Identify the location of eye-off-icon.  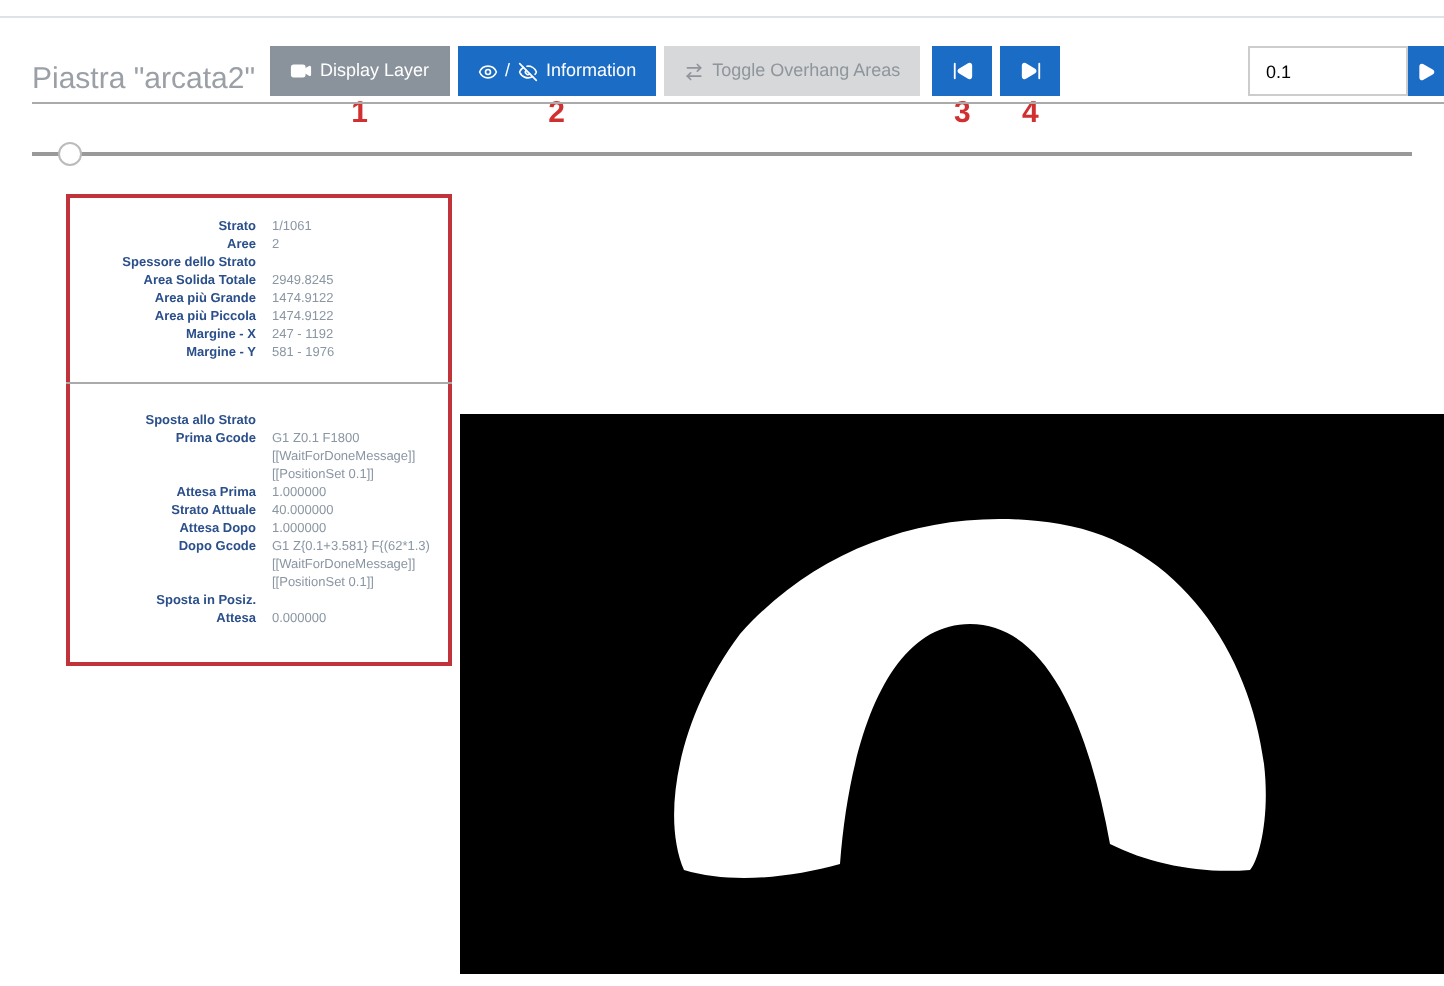
(528, 71).